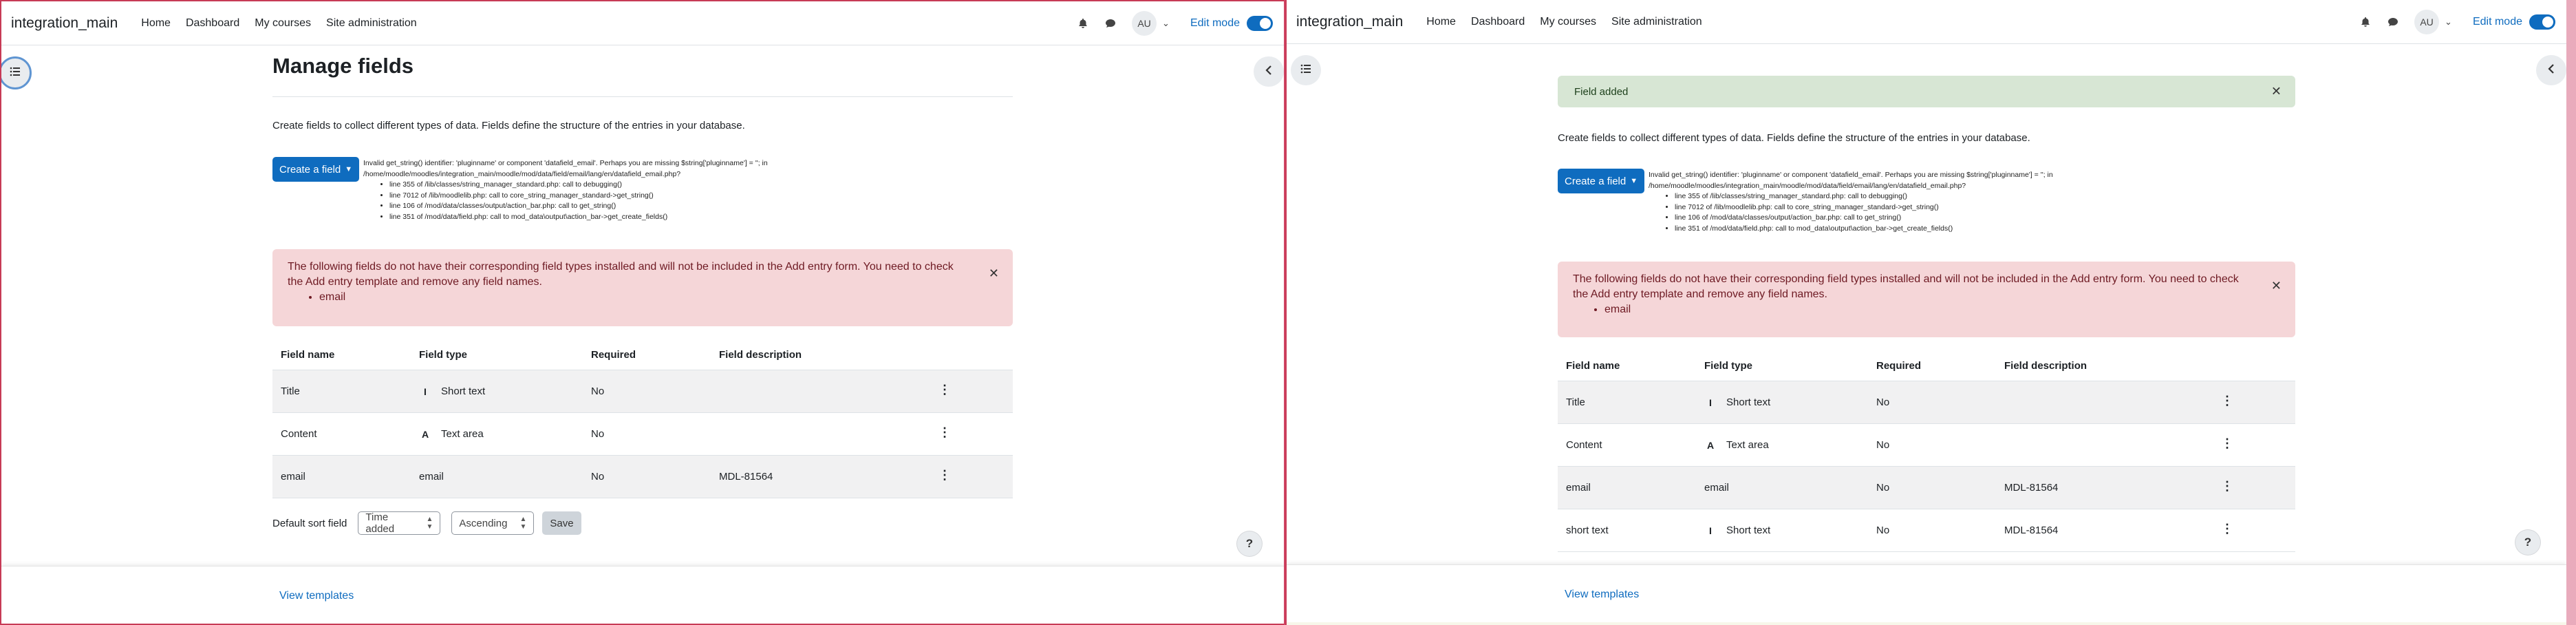 This screenshot has width=2576, height=625. I want to click on sort-order-select: Ascending ▲ ▼, so click(493, 523).